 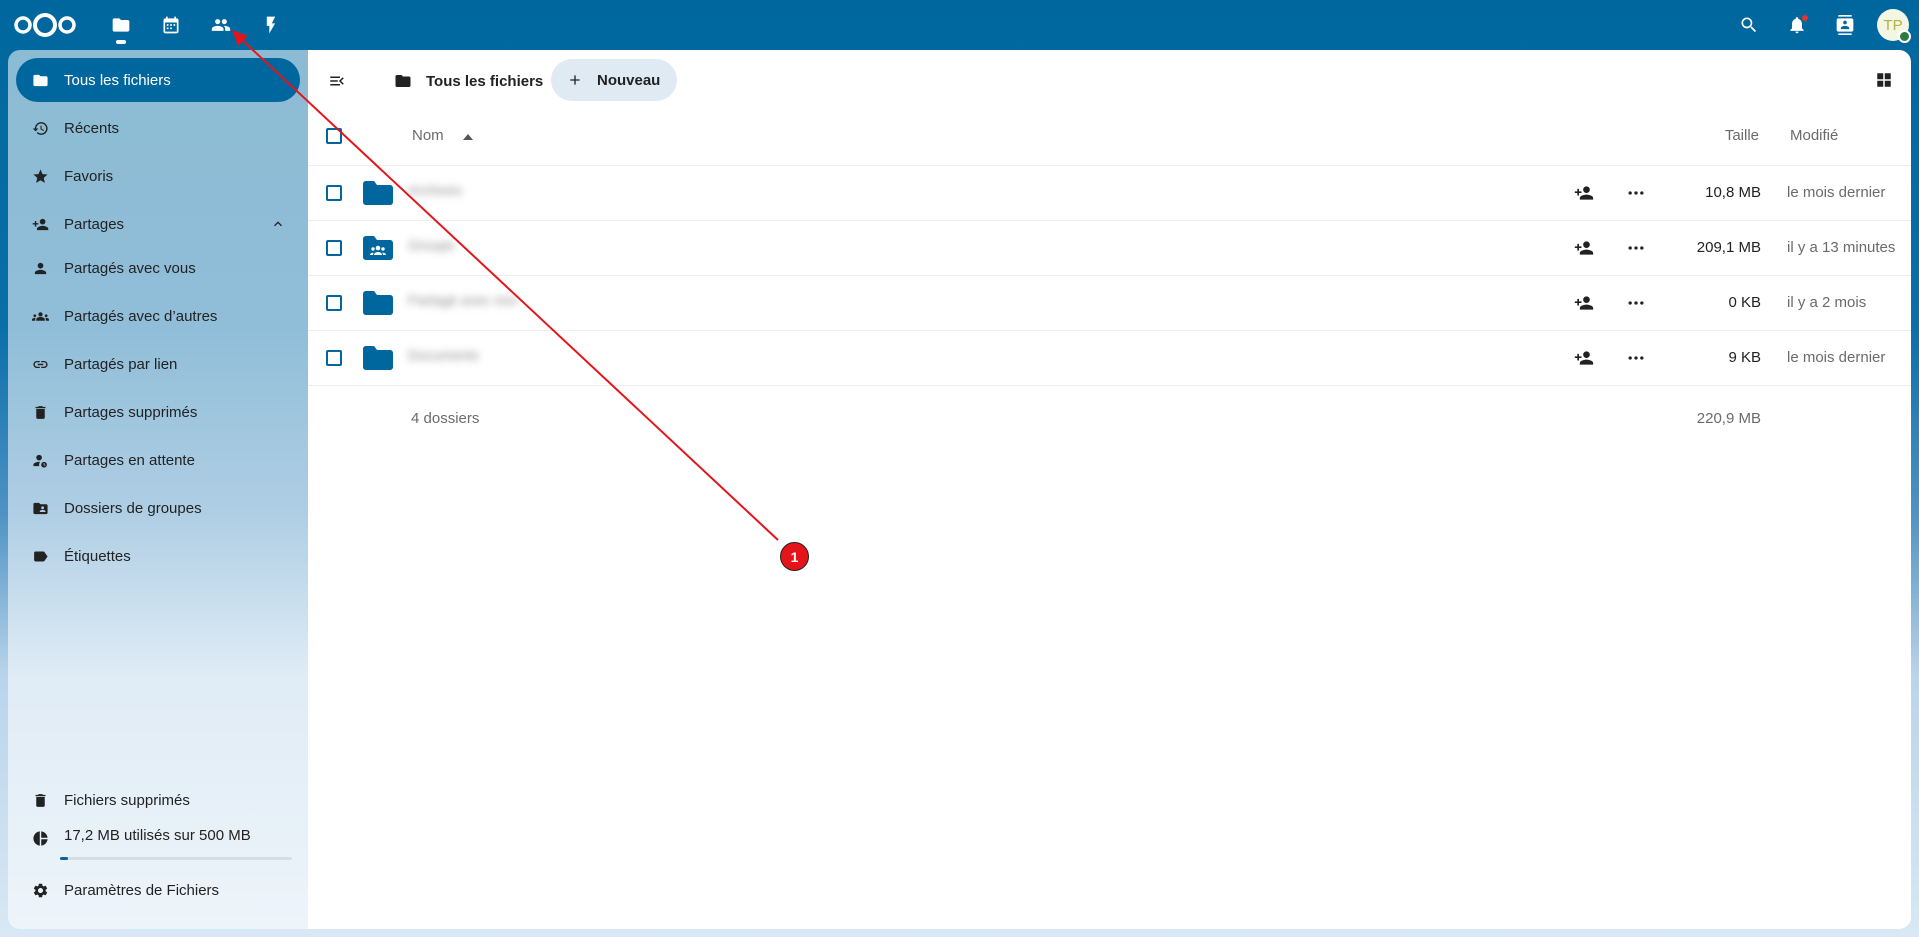 I want to click on new-button: Nouveau, so click(x=614, y=80).